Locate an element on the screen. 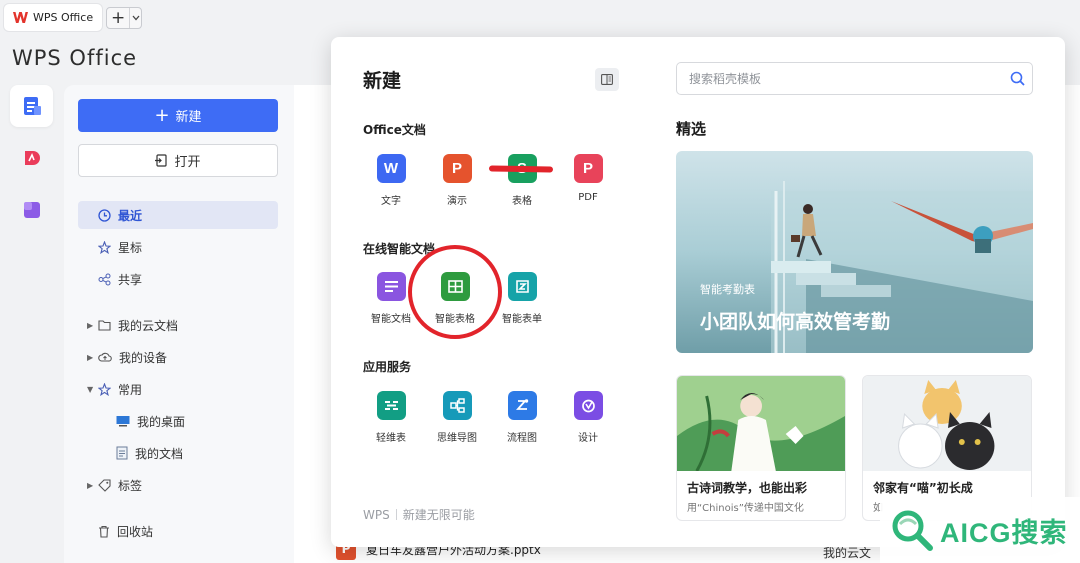 Image resolution: width=1080 pixels, height=563 pixels. nav-label: 我的设备 is located at coordinates (143, 357).